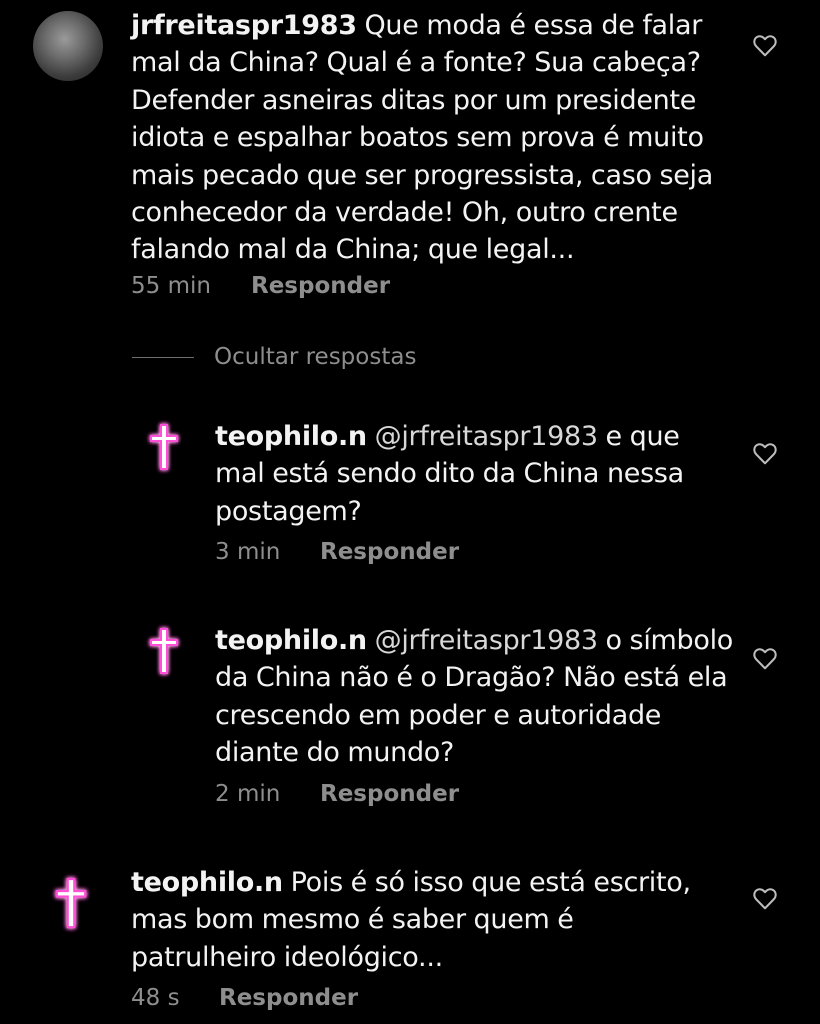 The image size is (820, 1024). I want to click on comment-time: 48 s, so click(155, 998).